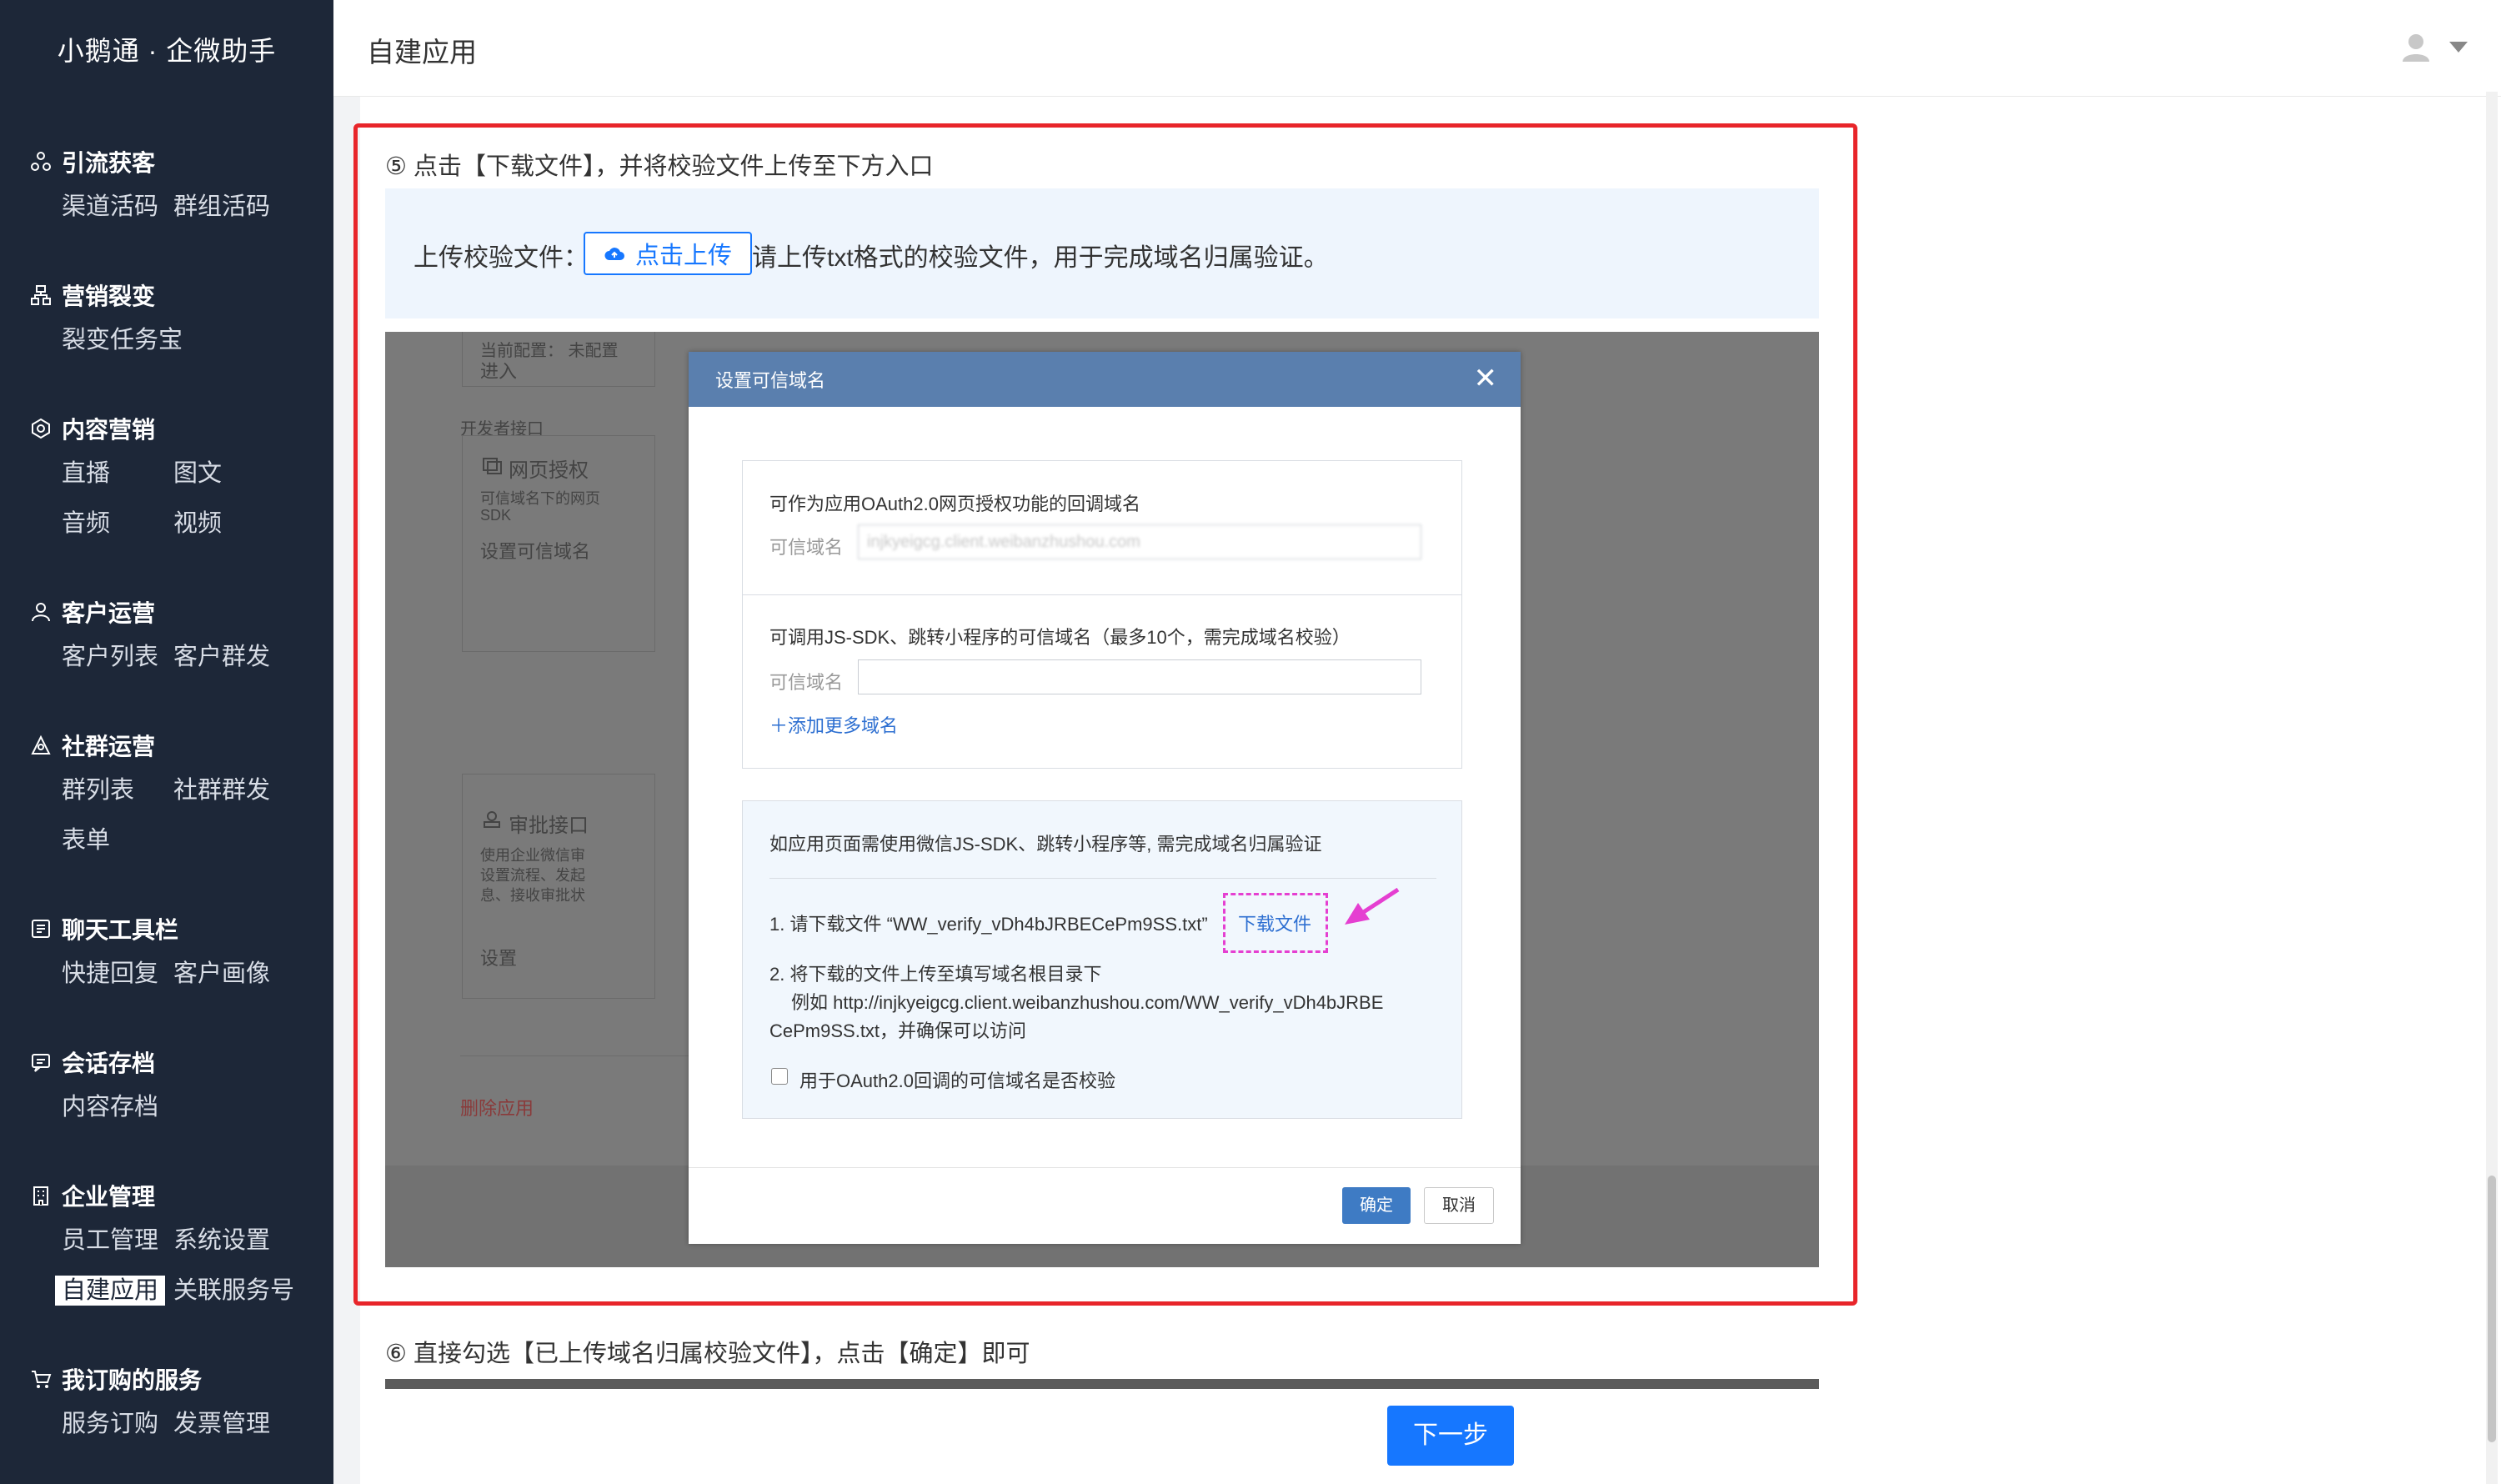  What do you see at coordinates (111, 1107) in the screenshot?
I see `sidebar-item-label: 内容存档` at bounding box center [111, 1107].